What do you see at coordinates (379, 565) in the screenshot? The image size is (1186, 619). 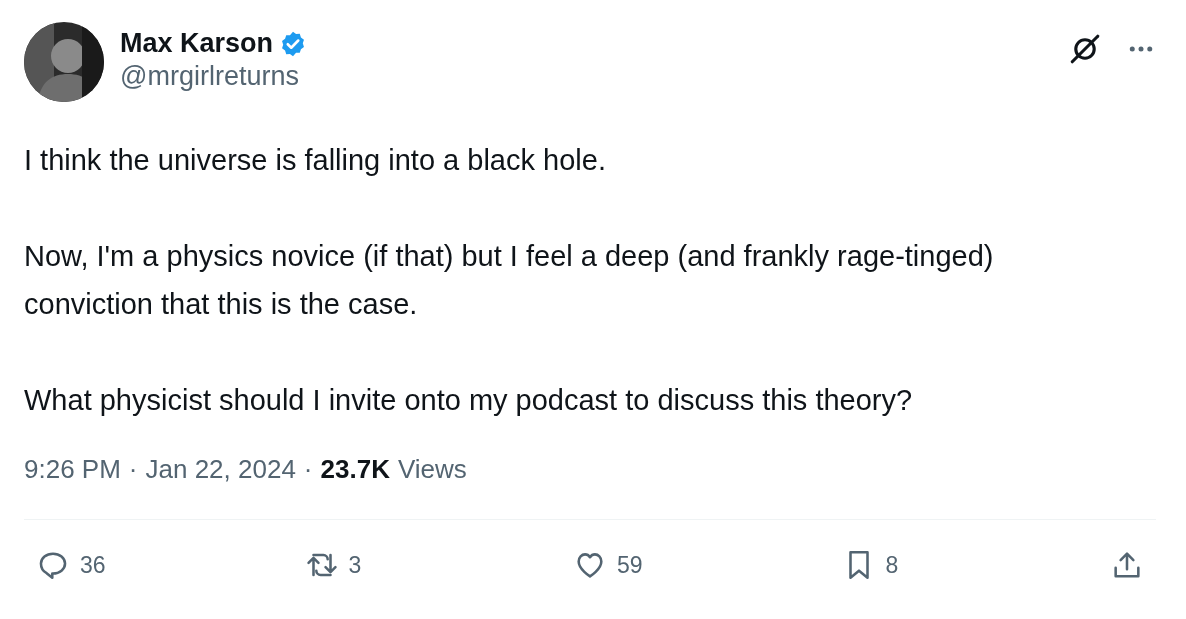 I see `repost-button: 3` at bounding box center [379, 565].